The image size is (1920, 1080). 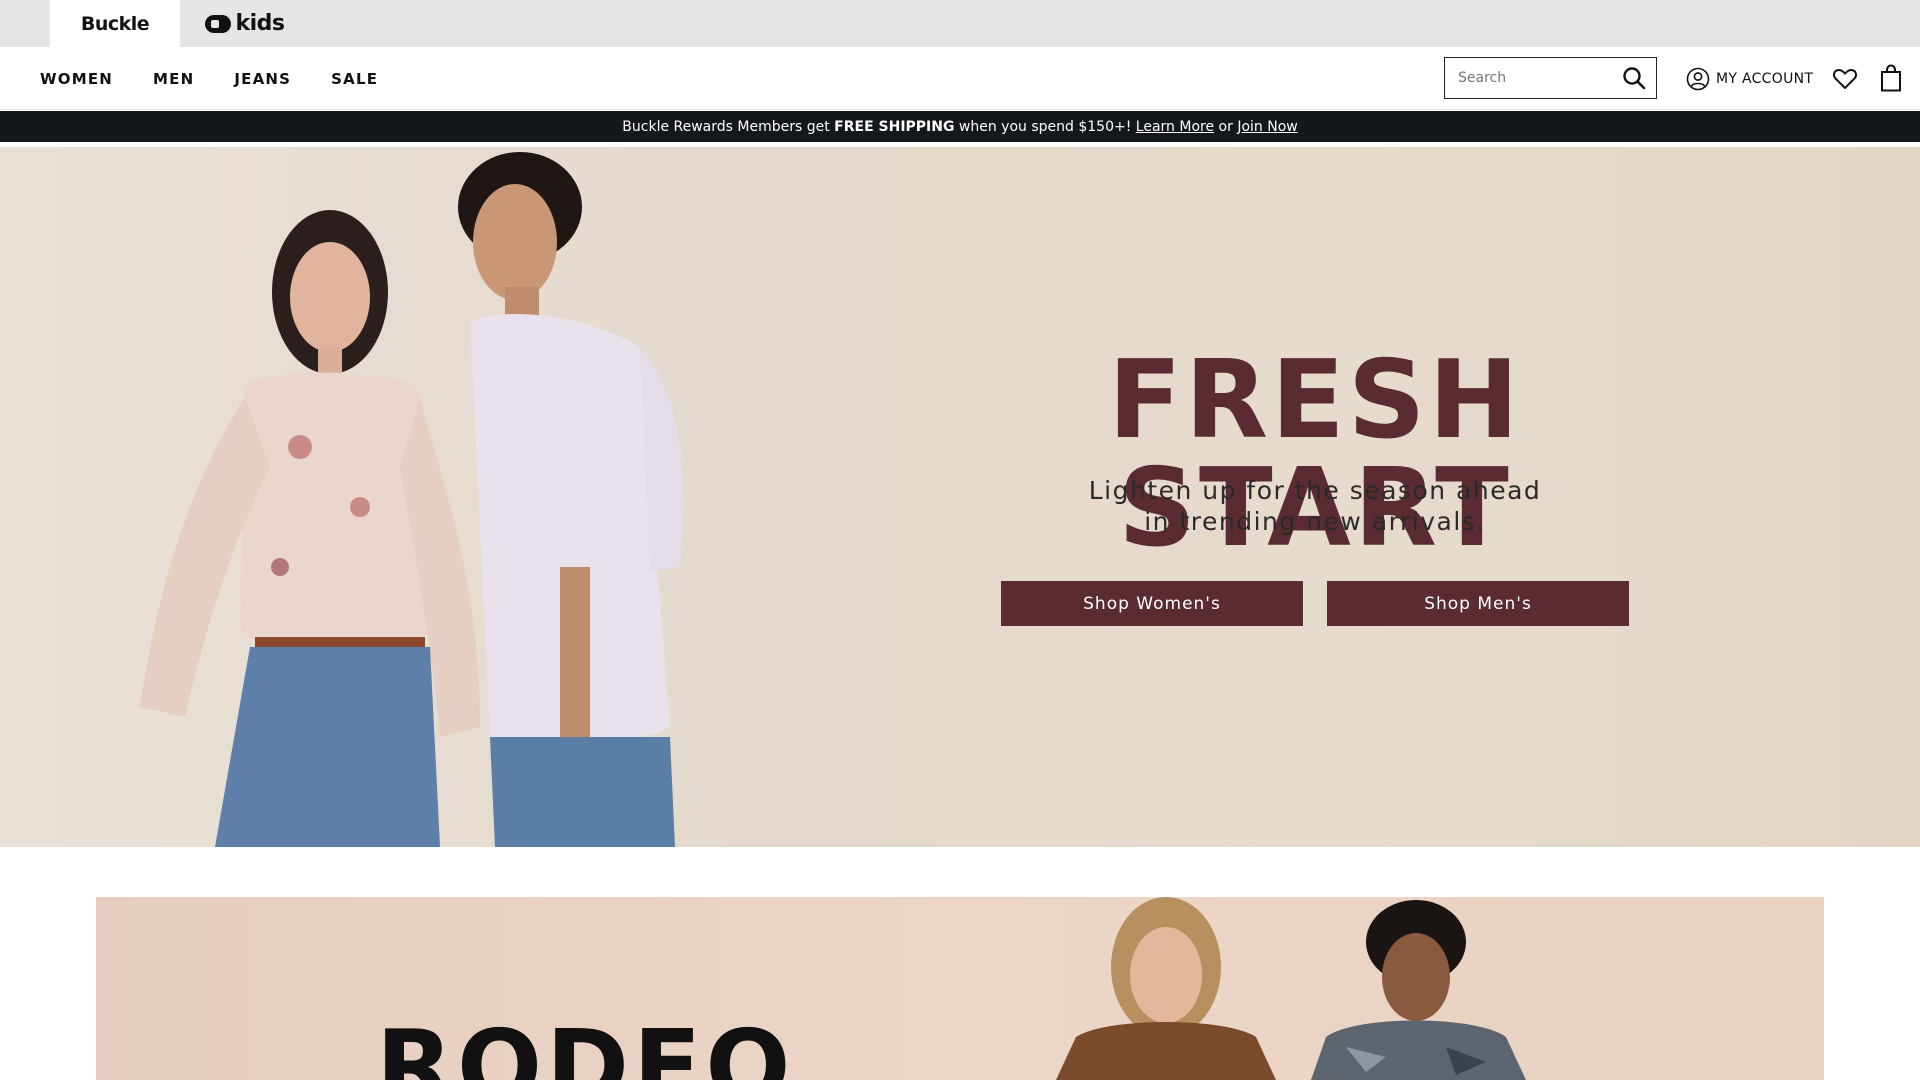 What do you see at coordinates (1267, 127) in the screenshot?
I see `join-now-link: Join Now` at bounding box center [1267, 127].